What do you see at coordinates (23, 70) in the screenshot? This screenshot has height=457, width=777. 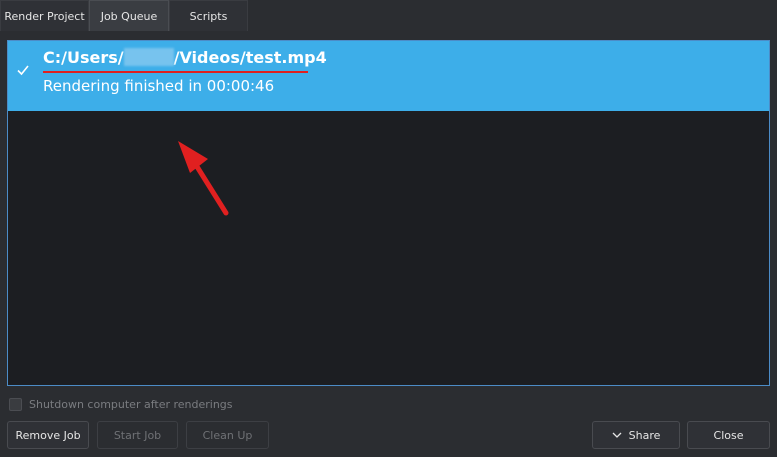 I see `check-icon` at bounding box center [23, 70].